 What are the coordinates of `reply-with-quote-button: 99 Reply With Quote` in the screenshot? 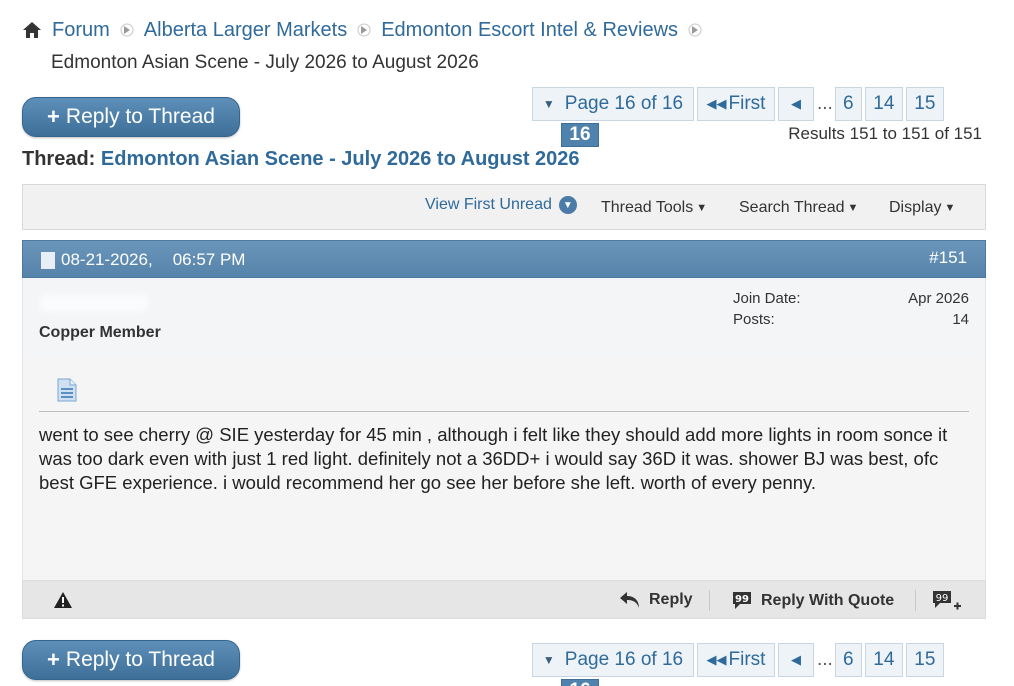 It's located at (812, 601).